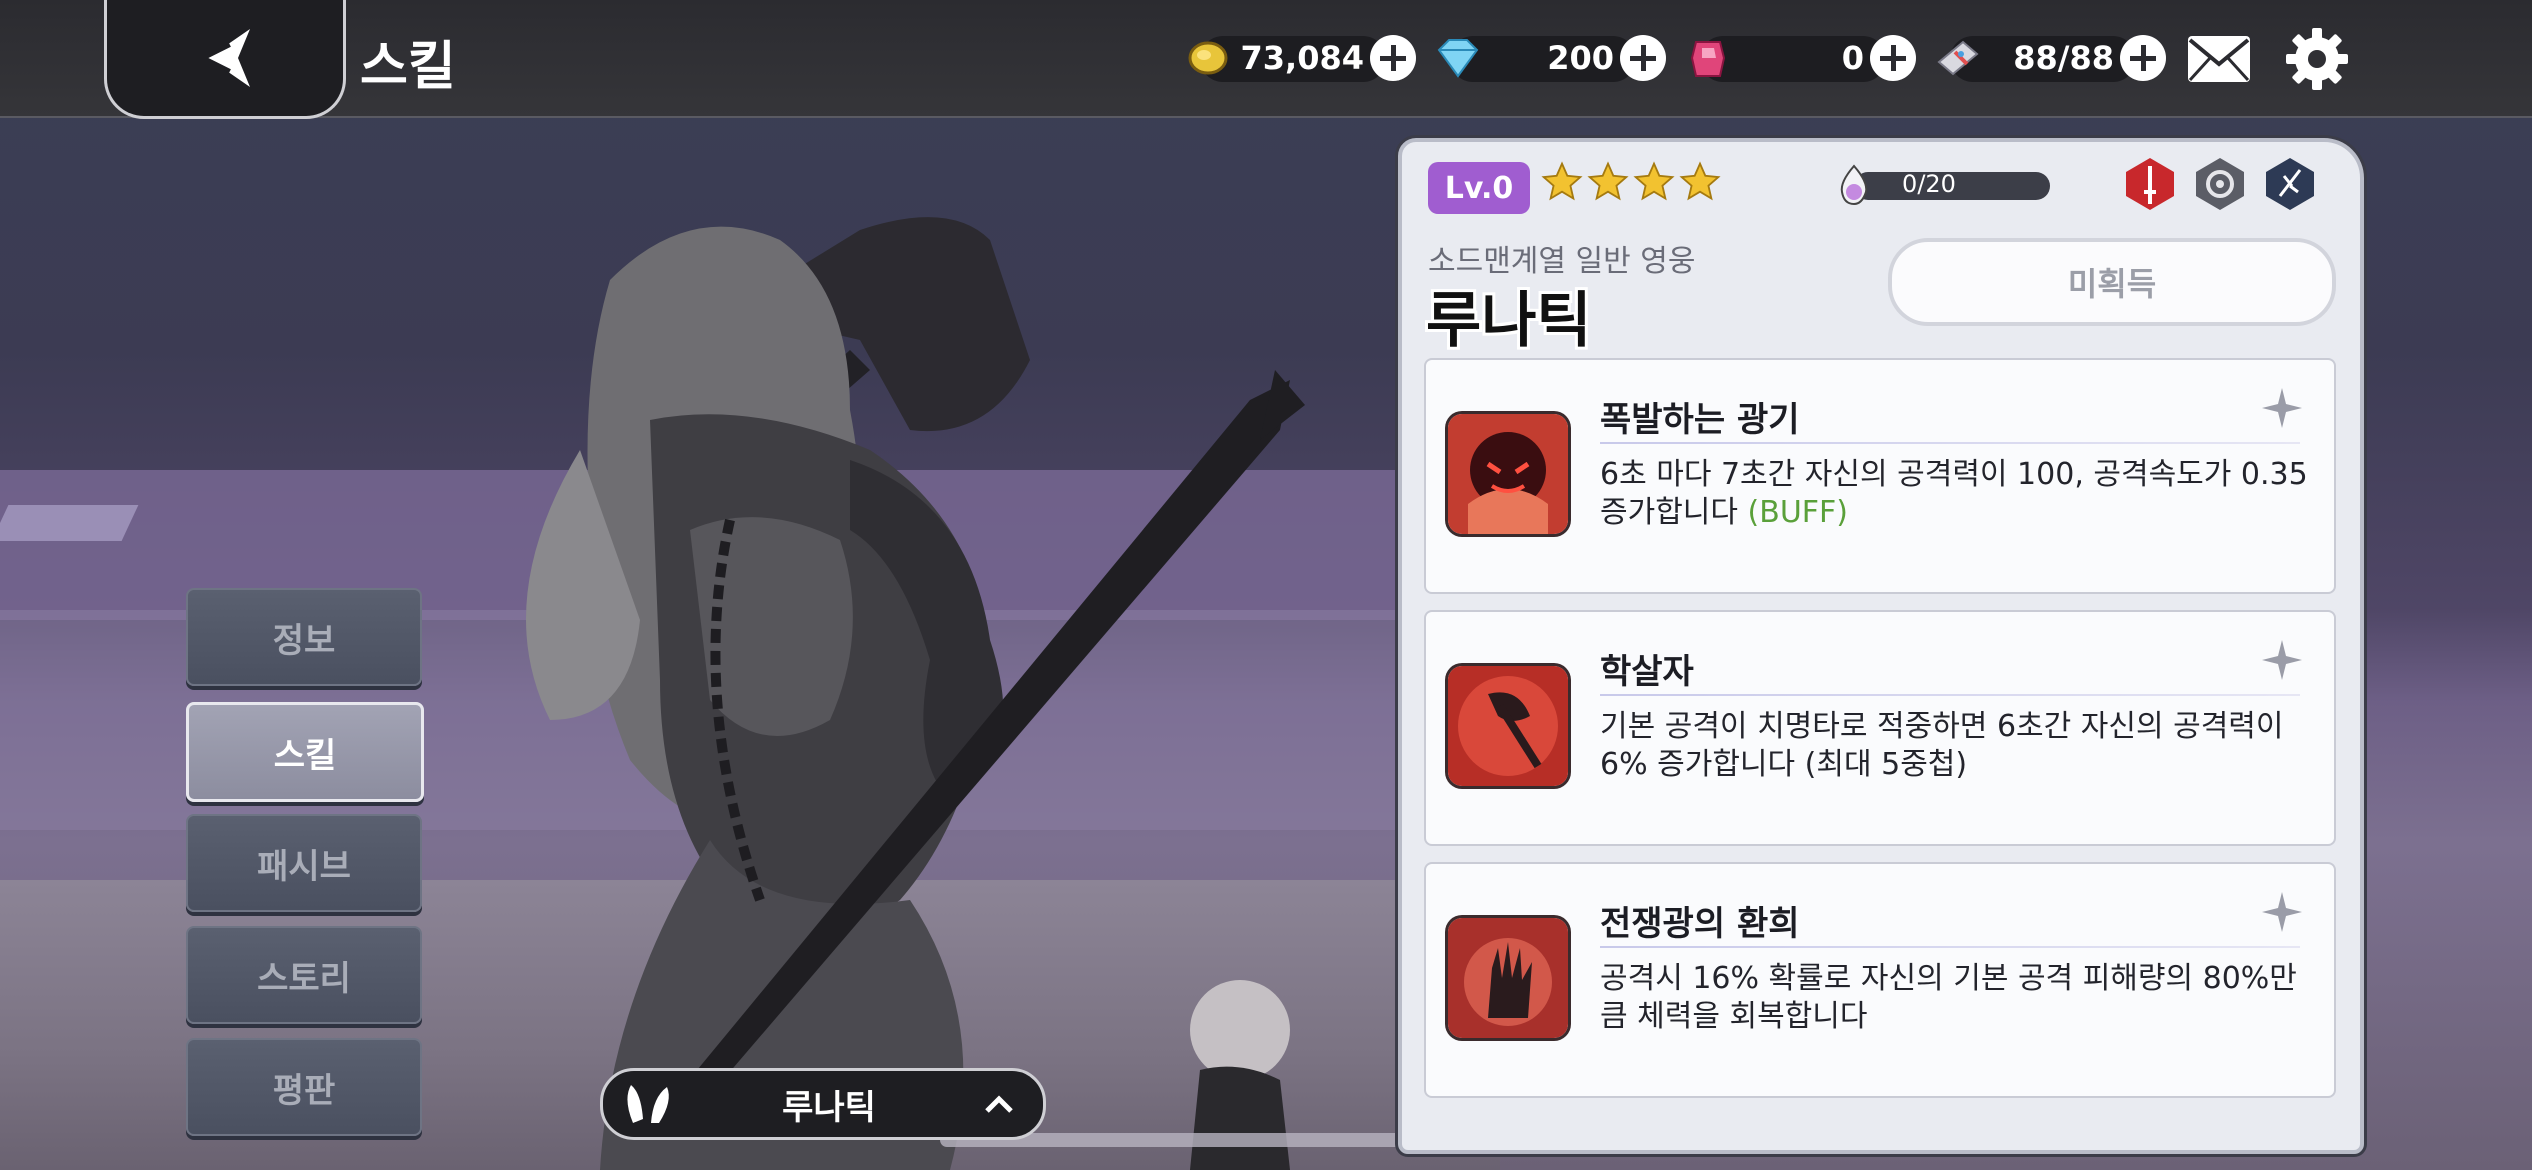  I want to click on back-arrow-icon, so click(224, 58).